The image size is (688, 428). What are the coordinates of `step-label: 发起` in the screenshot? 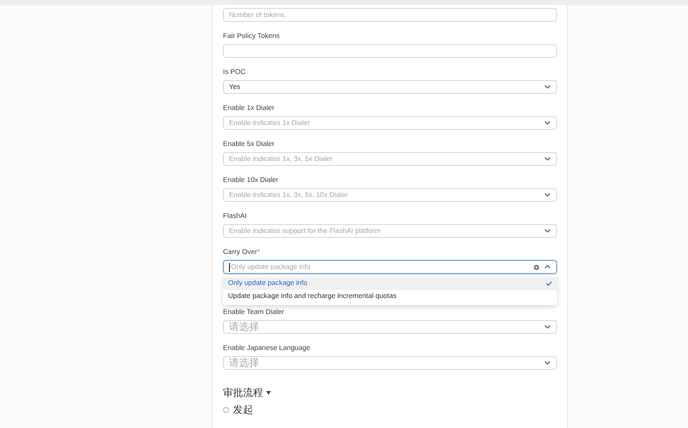 It's located at (243, 410).